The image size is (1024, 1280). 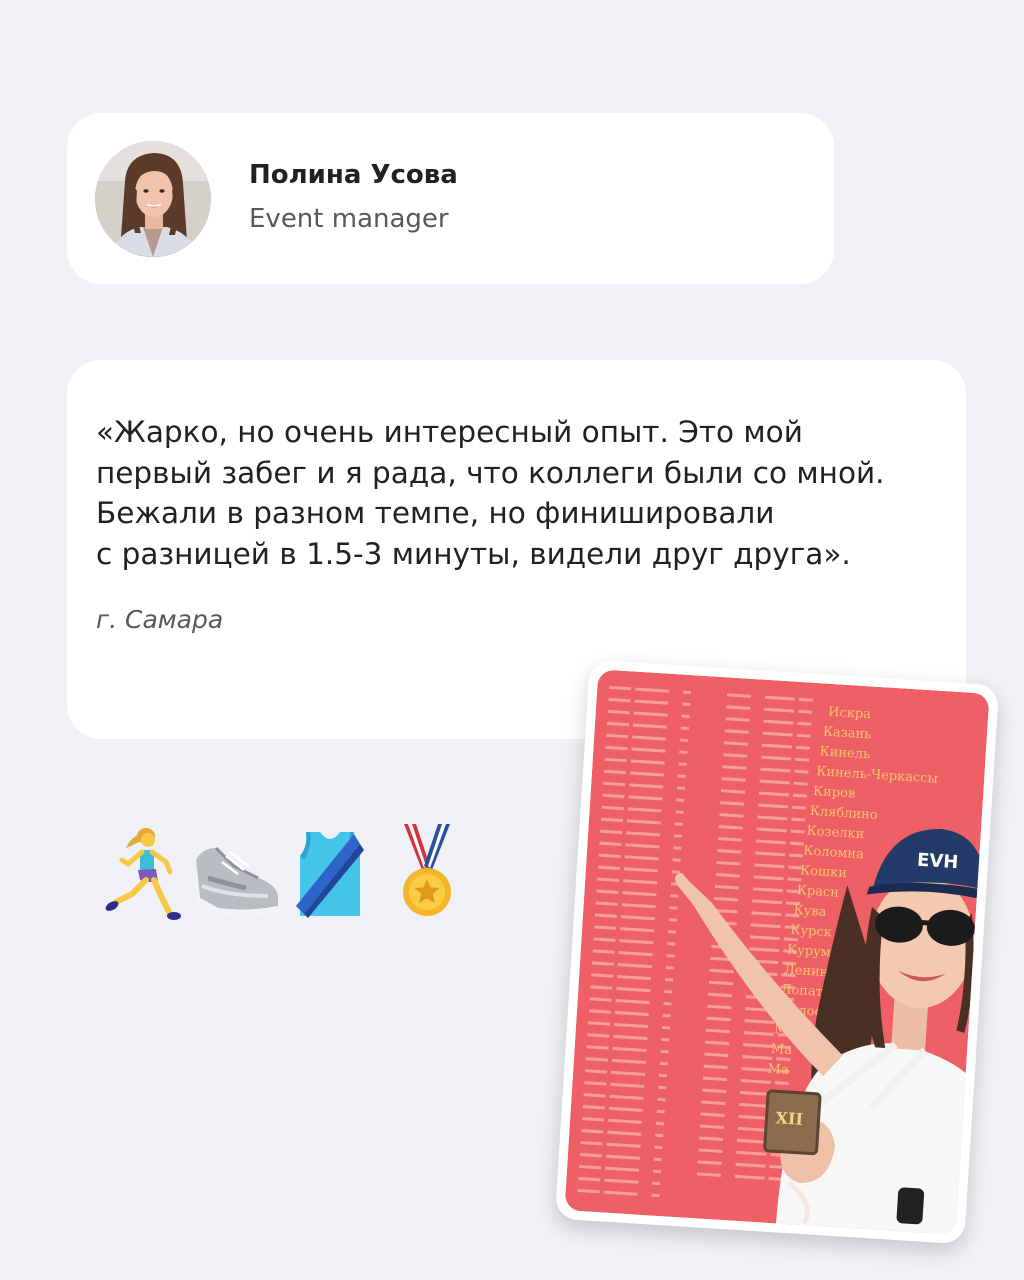 I want to click on wall-city: Красн, so click(x=817, y=892).